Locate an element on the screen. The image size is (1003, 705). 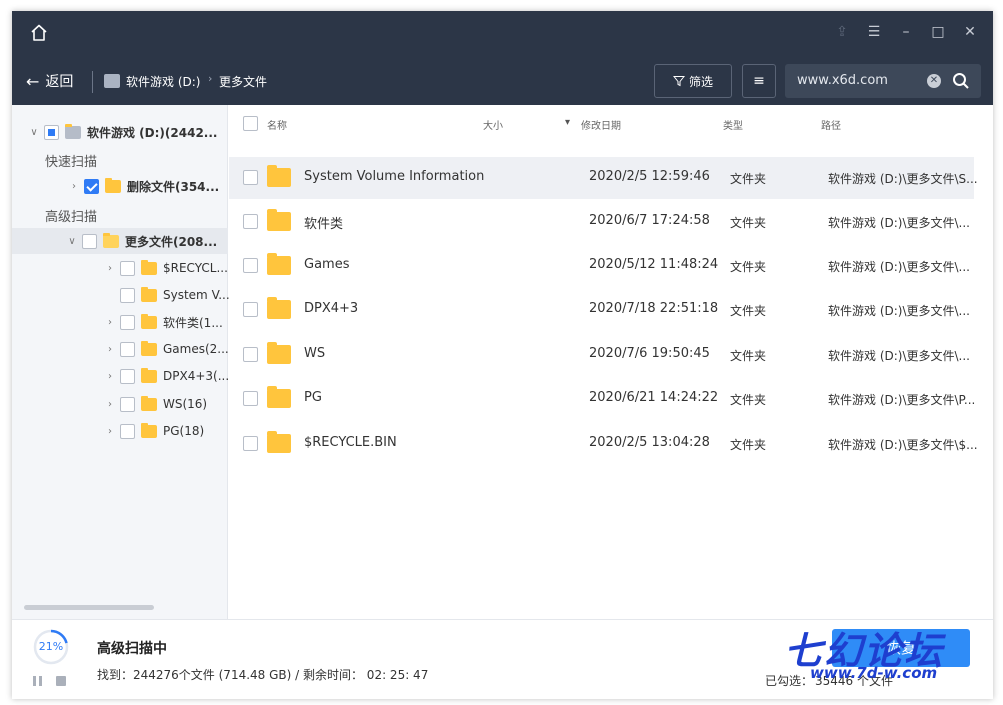
clear-search-icon: ✕ is located at coordinates (934, 81).